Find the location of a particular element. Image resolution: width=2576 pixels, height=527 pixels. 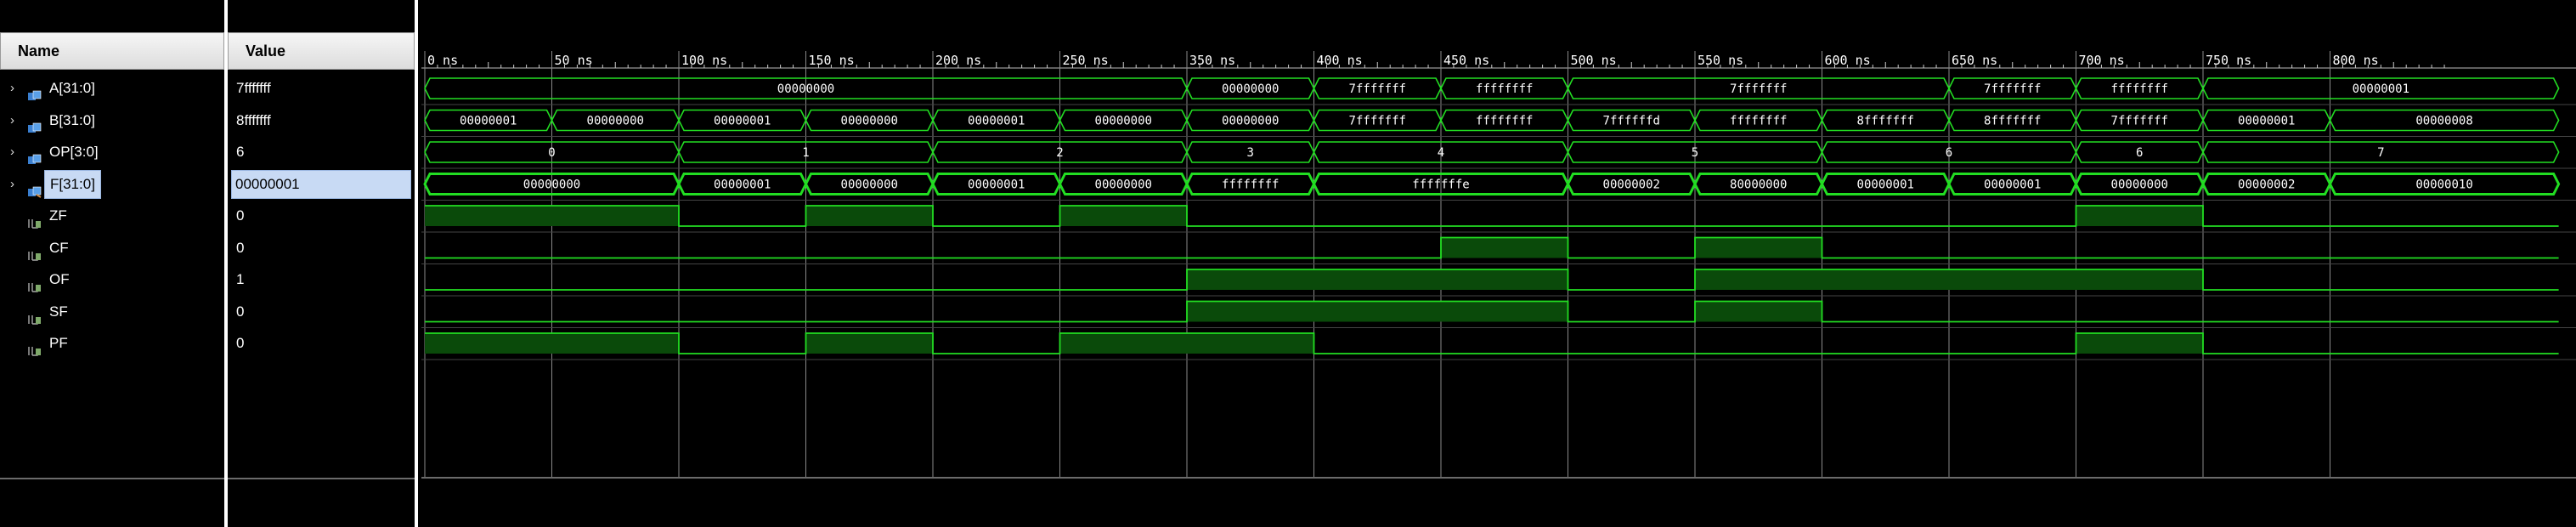

signal-value-text: 1 is located at coordinates (241, 279).